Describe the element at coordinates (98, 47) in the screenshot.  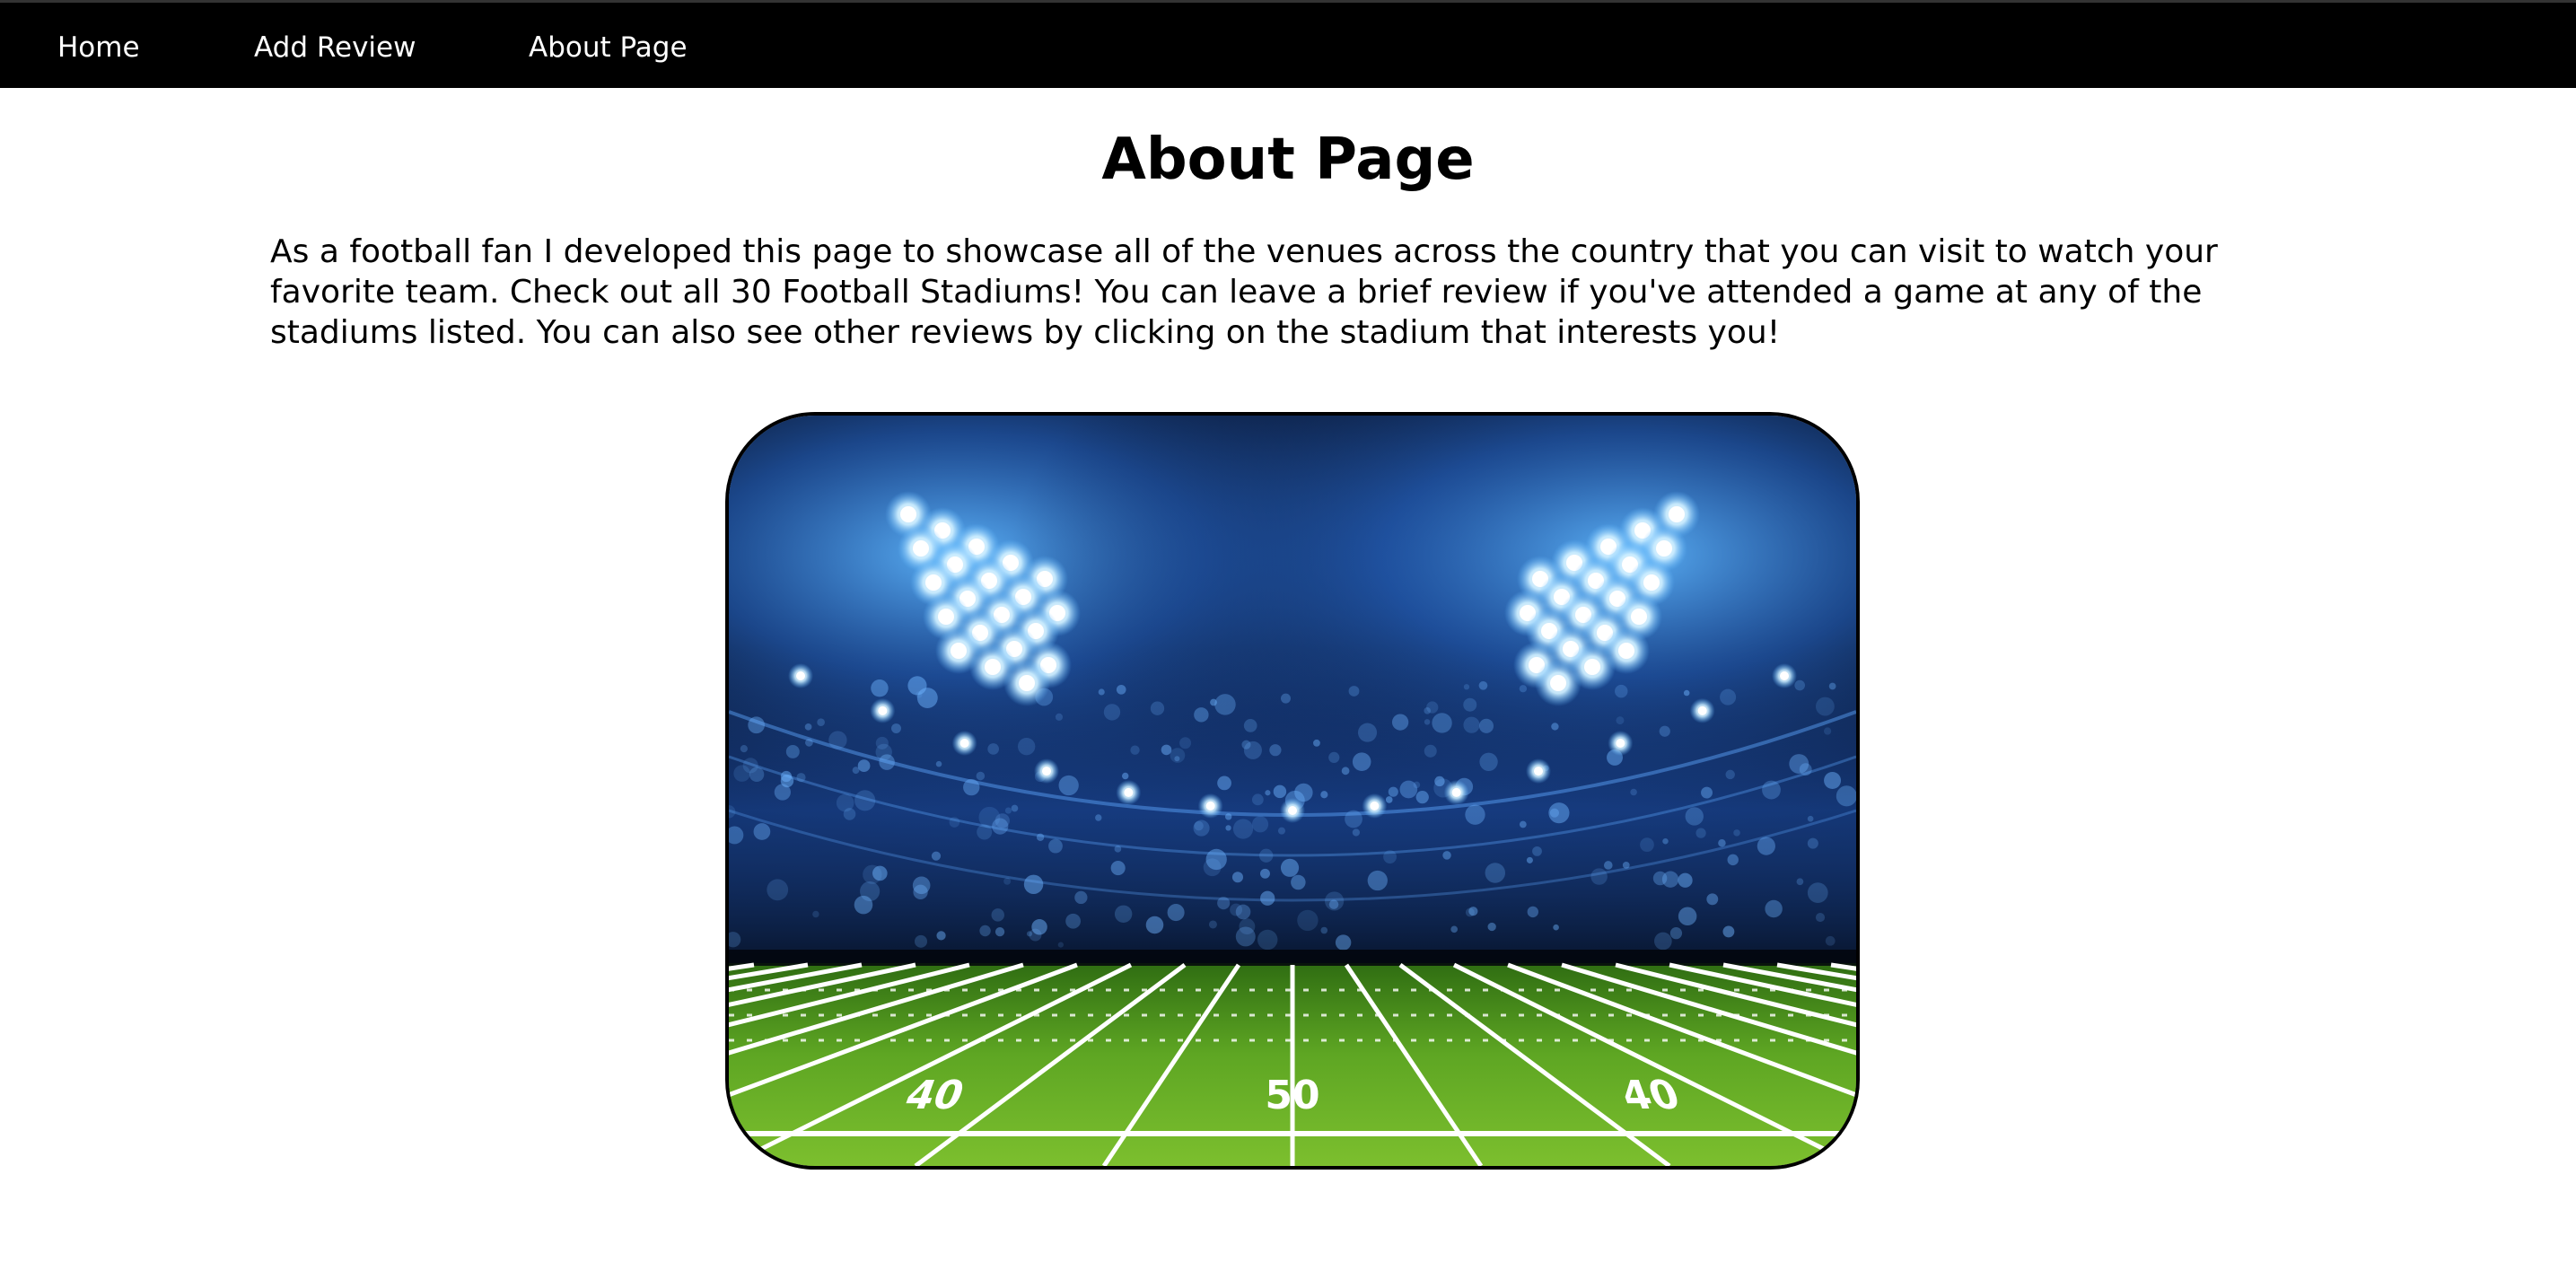
I see `nav-link-home: Home` at that location.